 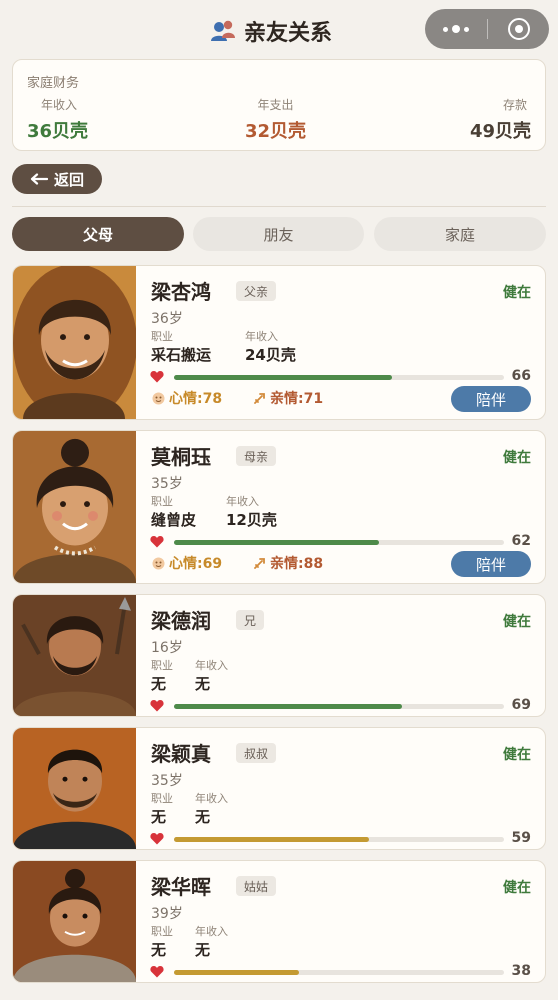 I want to click on person-name: 梁颖真, so click(x=181, y=754).